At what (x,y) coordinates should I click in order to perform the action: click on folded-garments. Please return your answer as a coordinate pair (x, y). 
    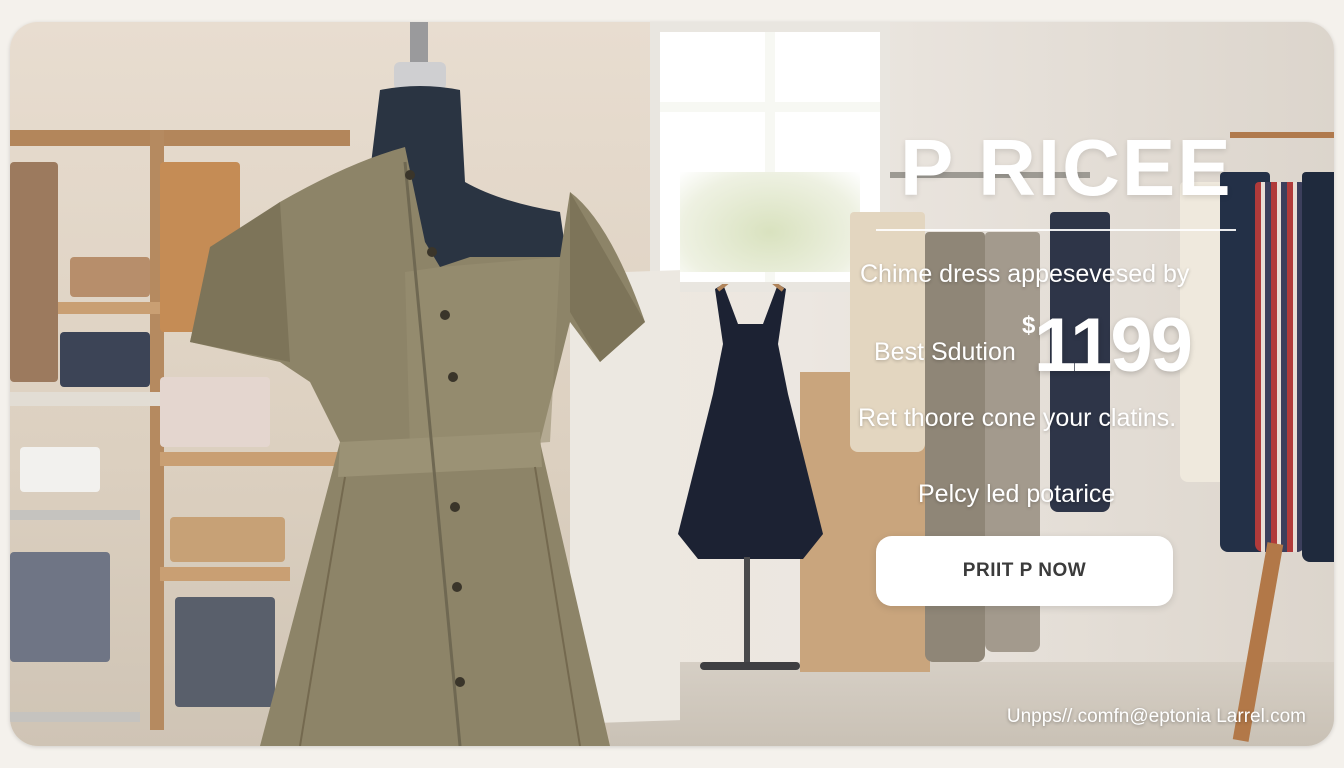
    Looking at the image, I should click on (60, 607).